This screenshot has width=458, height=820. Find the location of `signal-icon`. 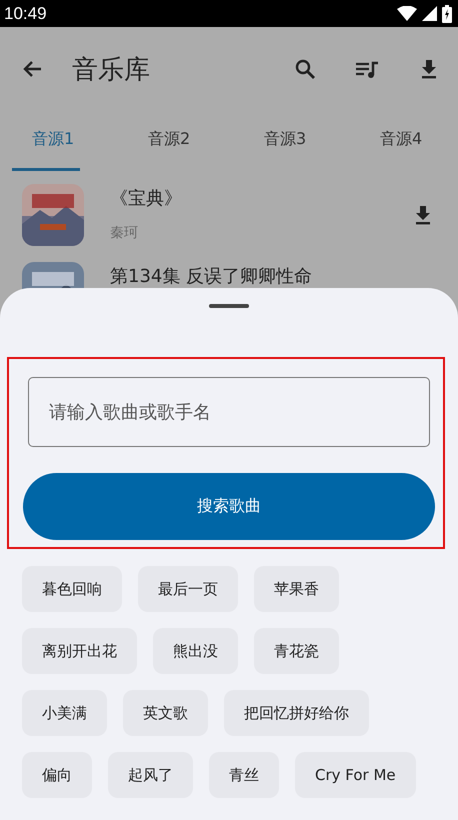

signal-icon is located at coordinates (429, 13).